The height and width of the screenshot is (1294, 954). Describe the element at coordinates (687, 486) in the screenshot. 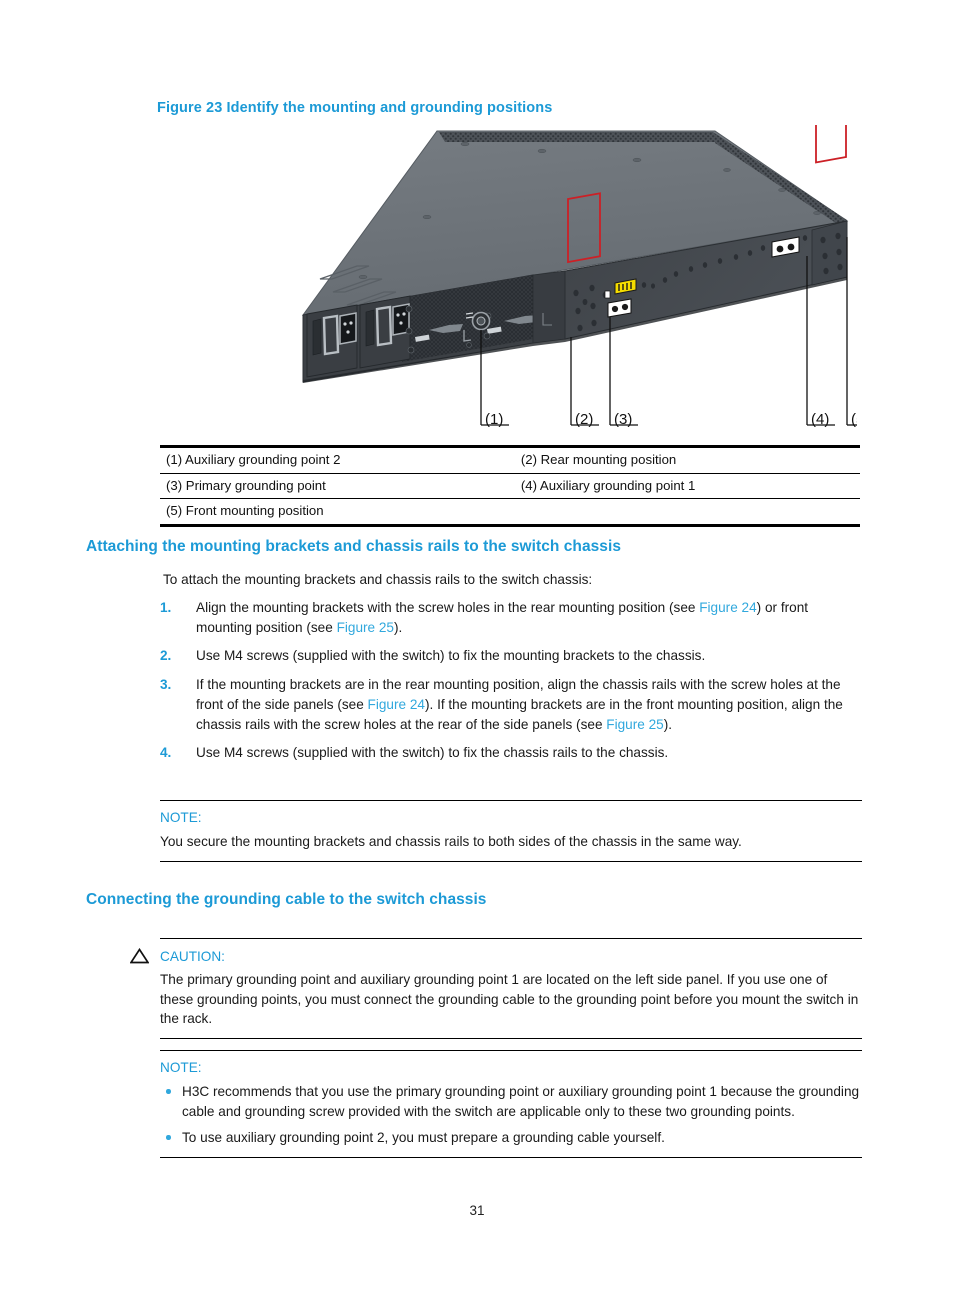

I see `legend-cell: (4) Auxiliary grounding point 1` at that location.